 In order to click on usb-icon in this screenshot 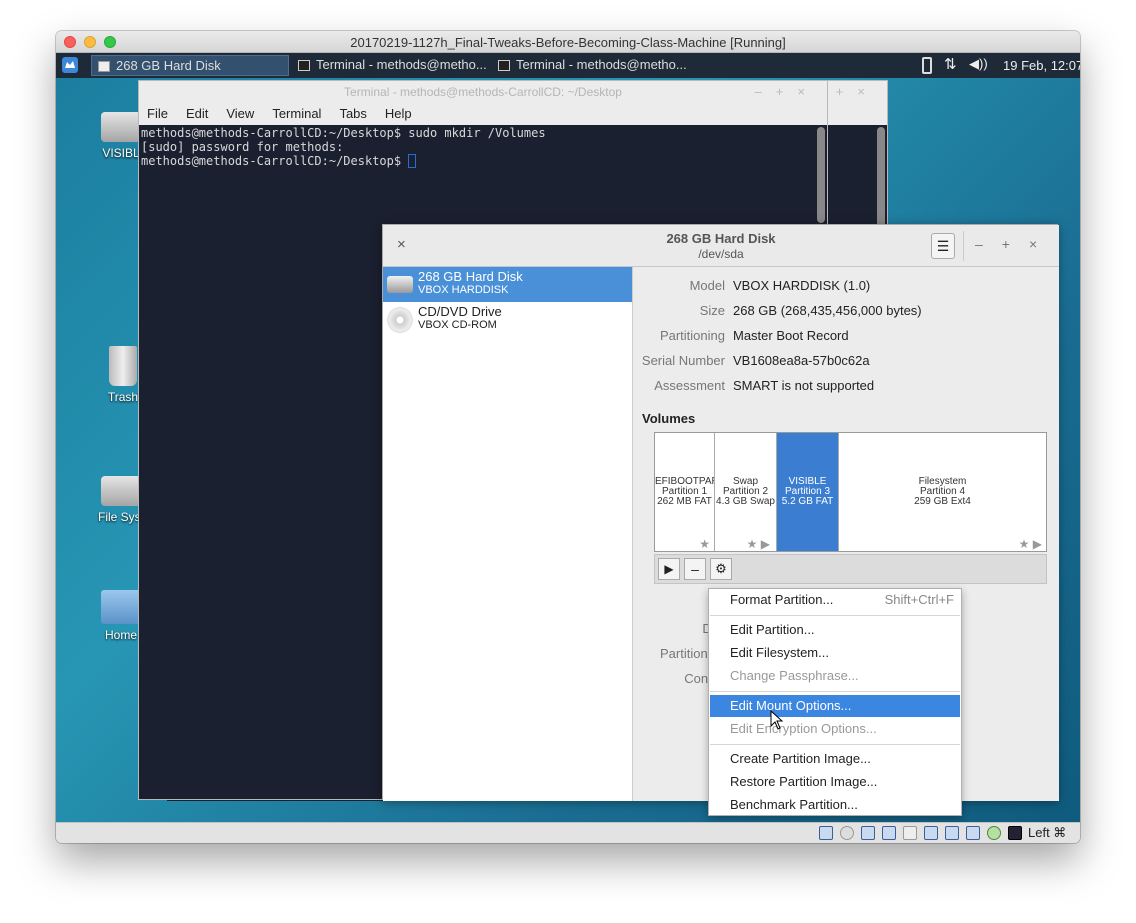, I will do `click(910, 833)`.